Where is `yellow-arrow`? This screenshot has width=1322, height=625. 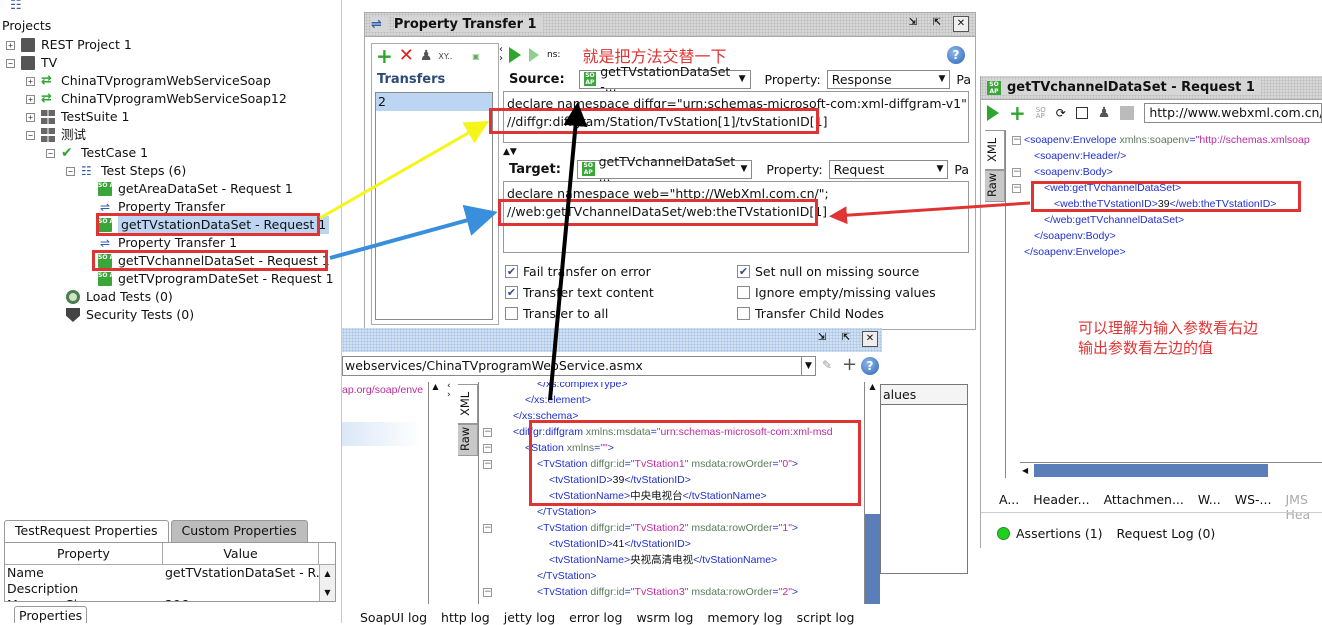 yellow-arrow is located at coordinates (404, 170).